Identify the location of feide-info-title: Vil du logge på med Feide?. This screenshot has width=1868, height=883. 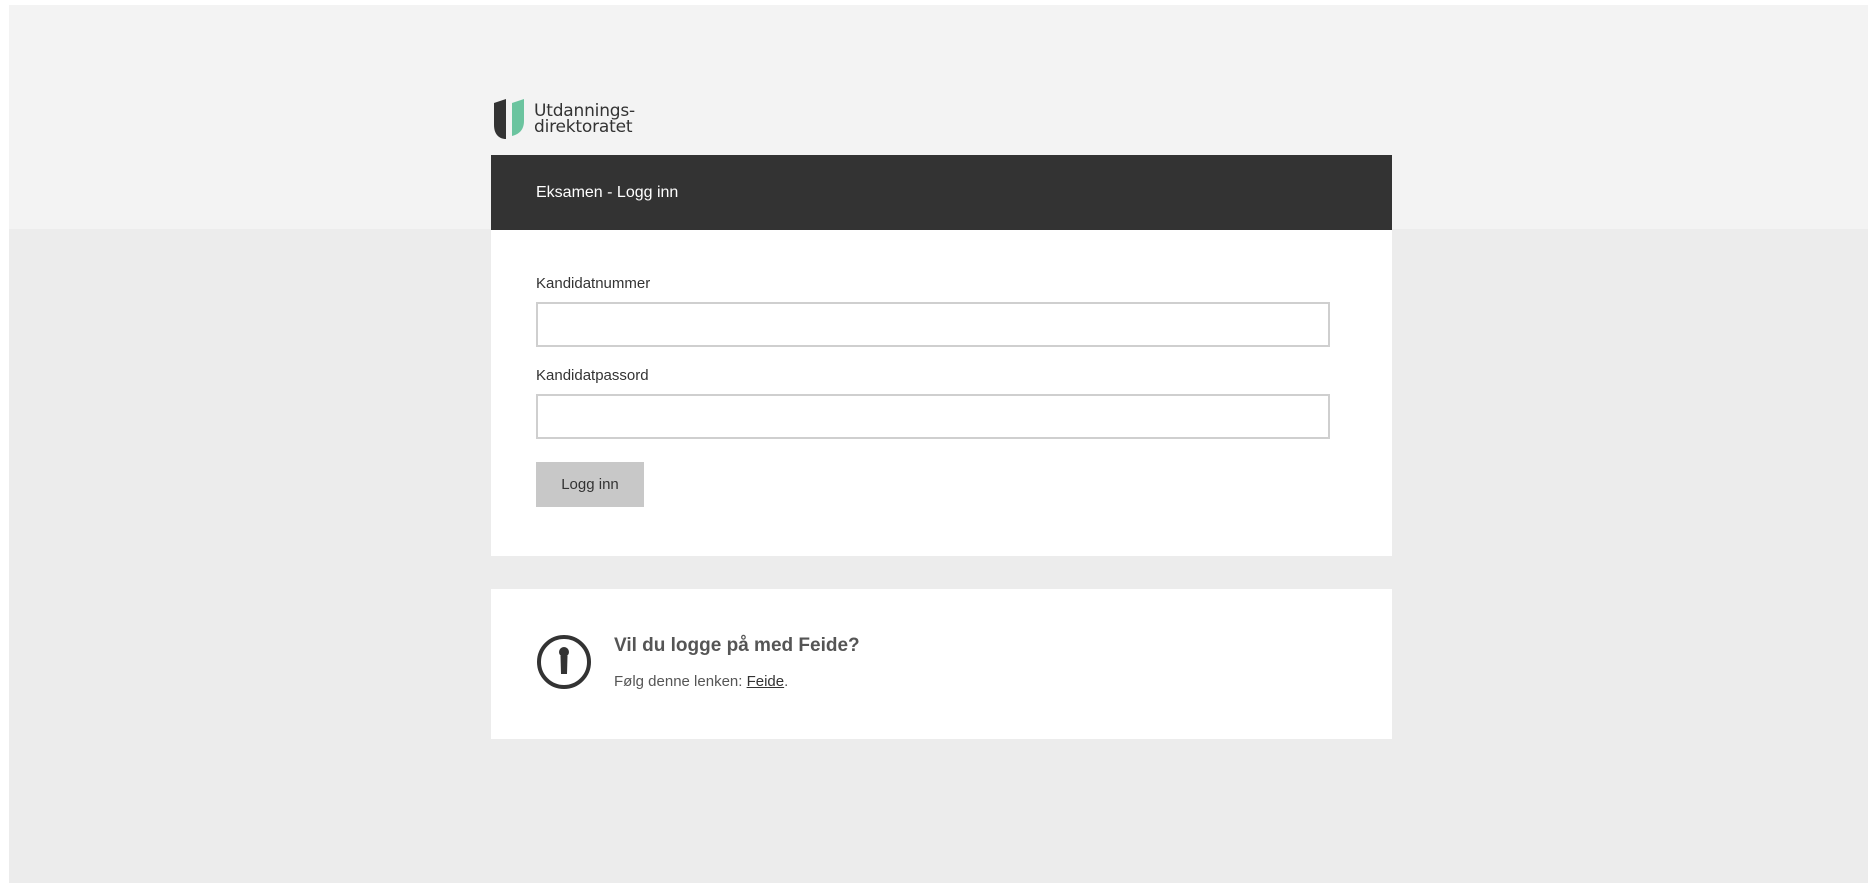
(737, 645).